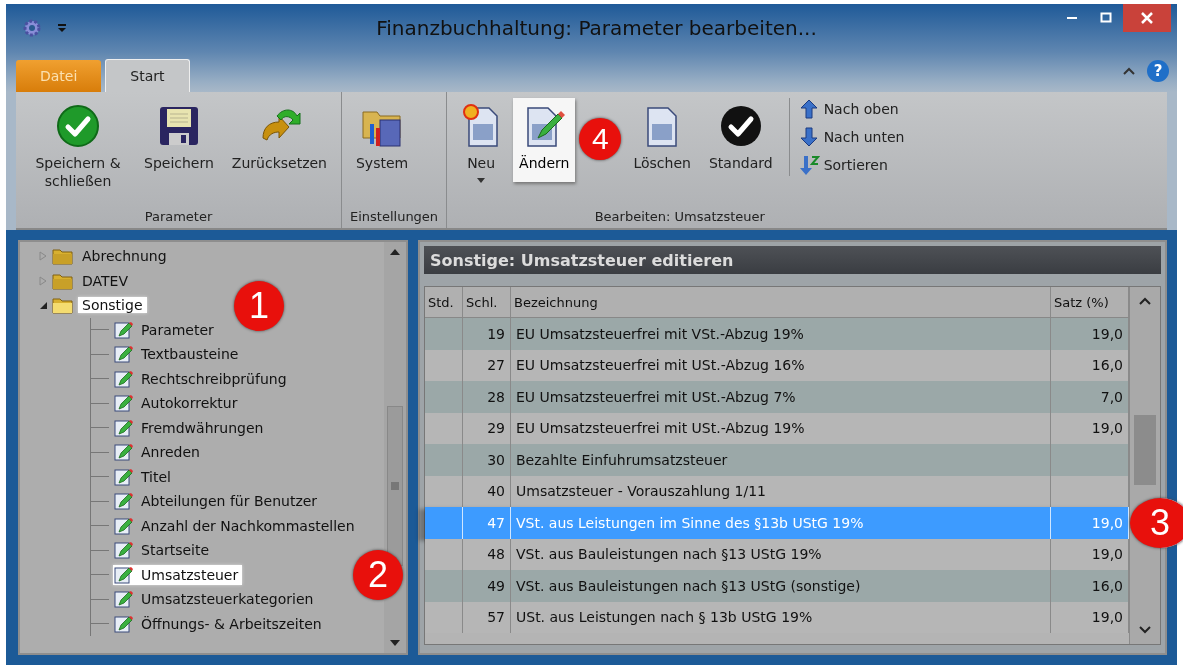  Describe the element at coordinates (1129, 71) in the screenshot. I see `collapse-ribbon-icon` at that location.